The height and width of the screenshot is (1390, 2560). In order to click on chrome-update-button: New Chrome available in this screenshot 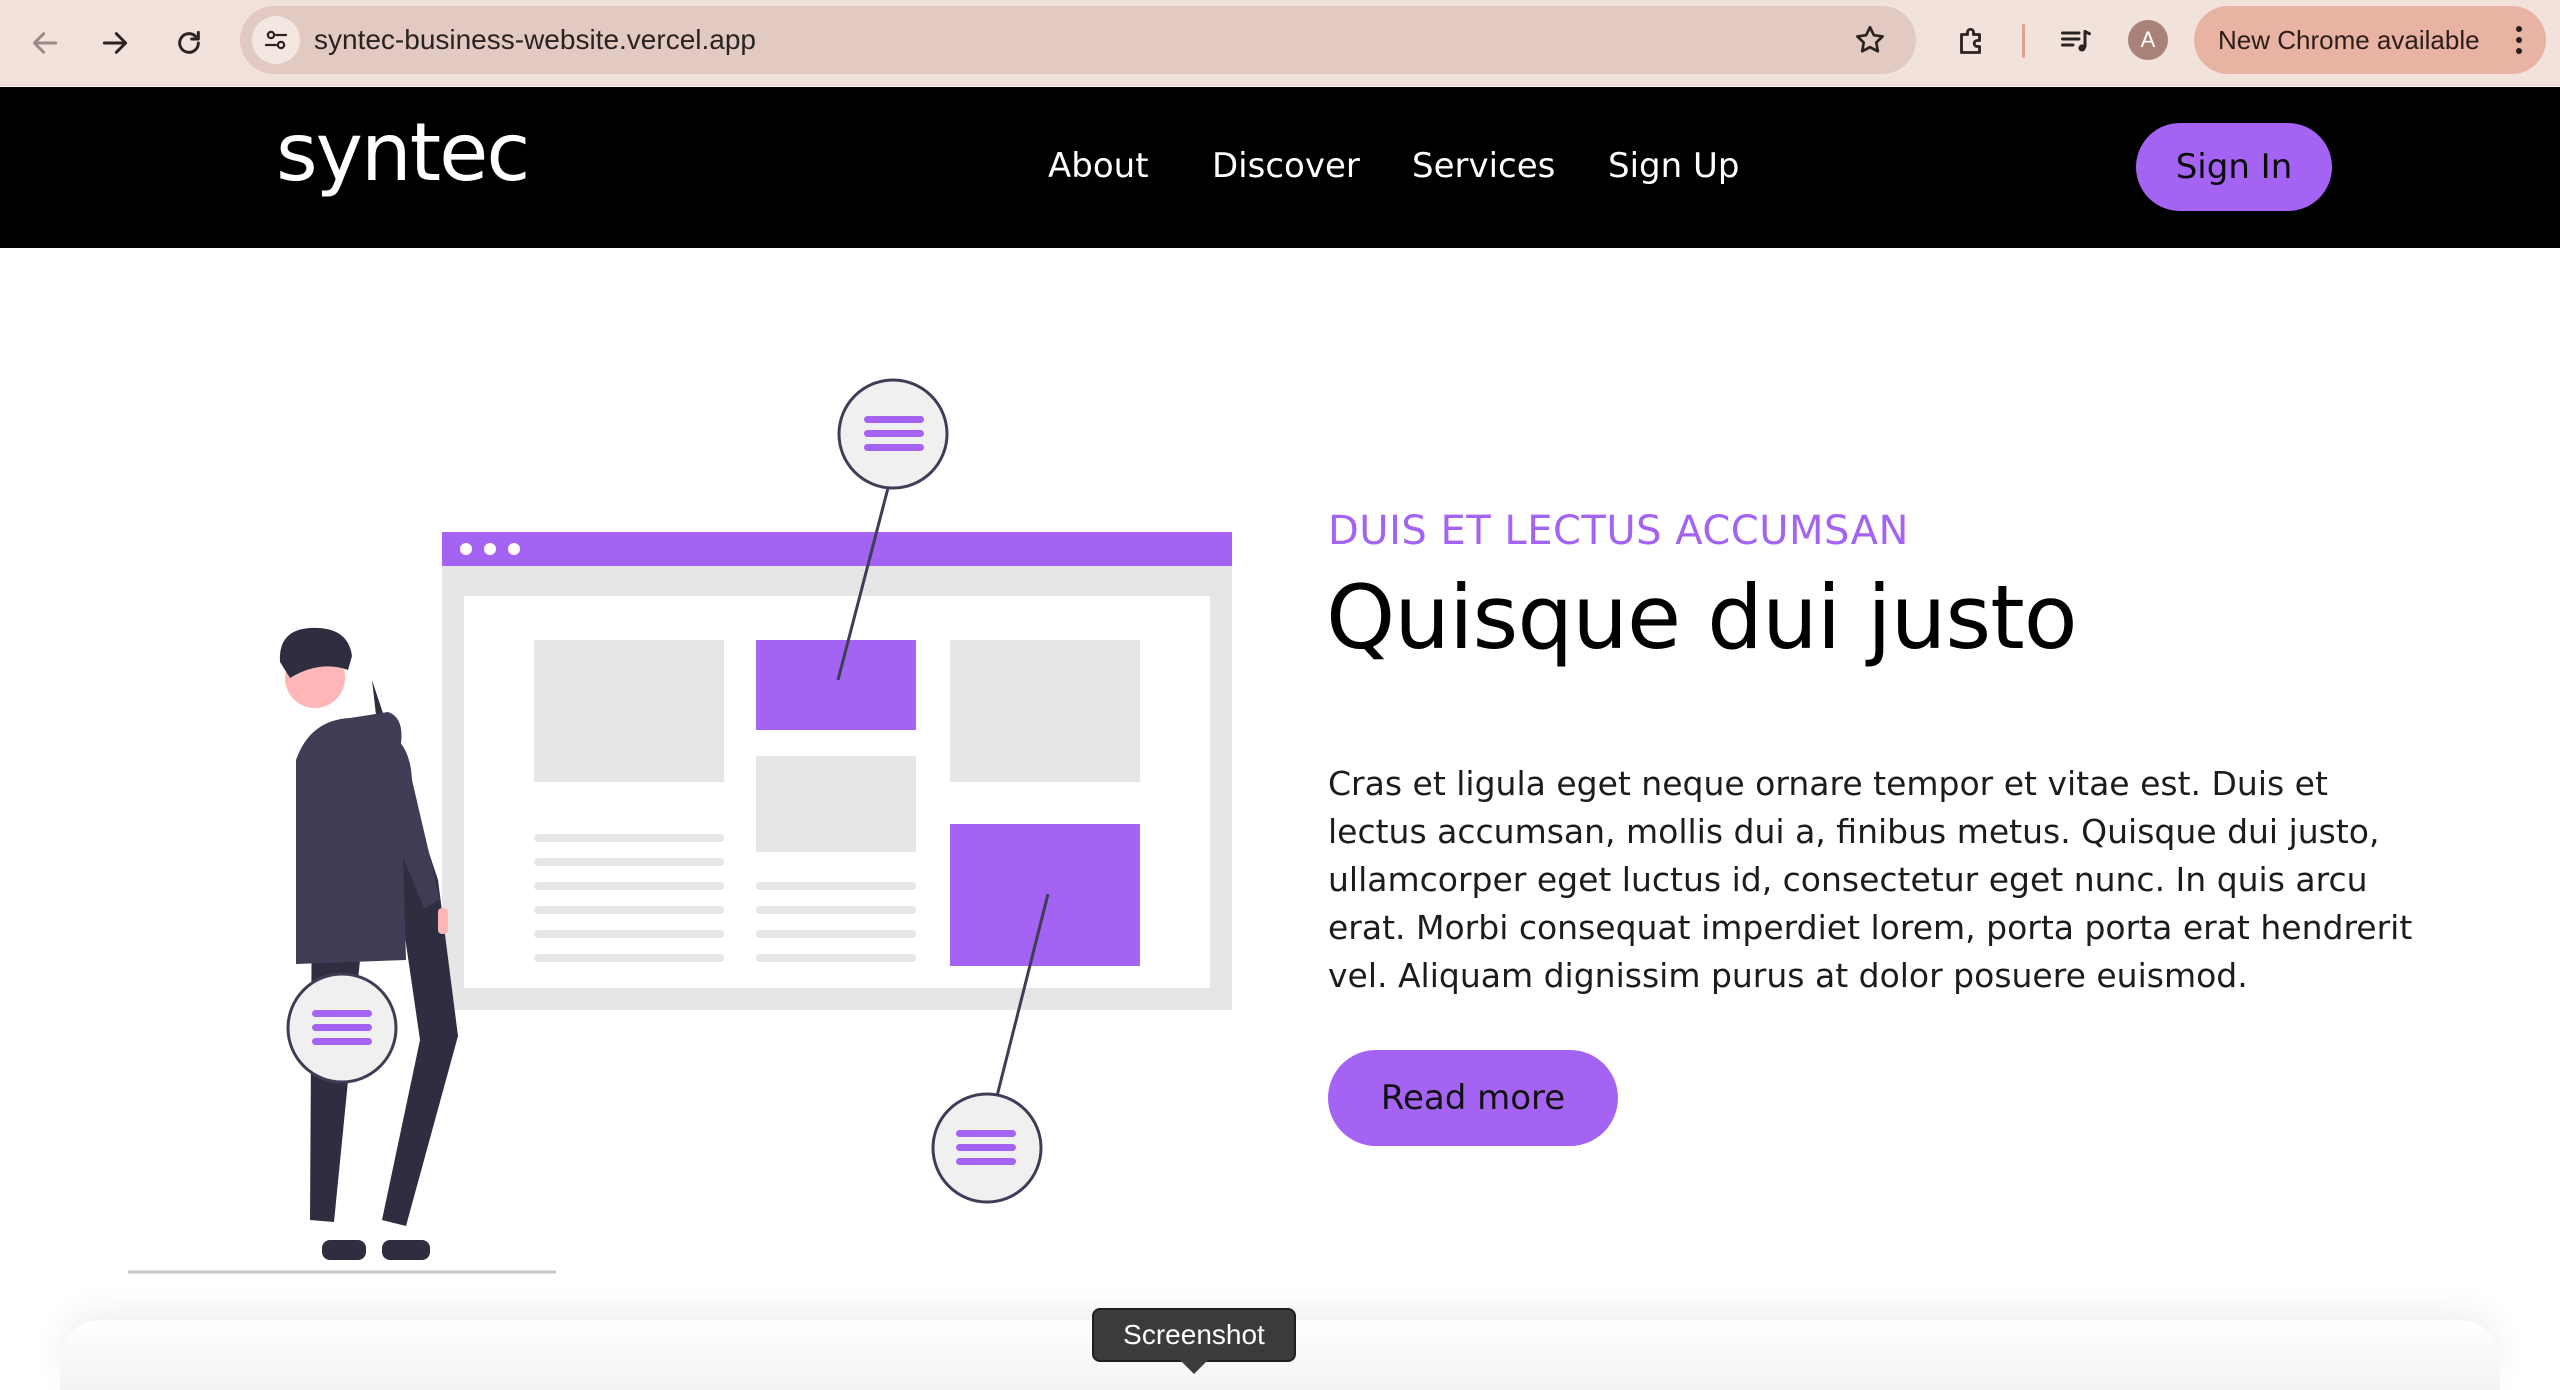, I will do `click(2370, 40)`.